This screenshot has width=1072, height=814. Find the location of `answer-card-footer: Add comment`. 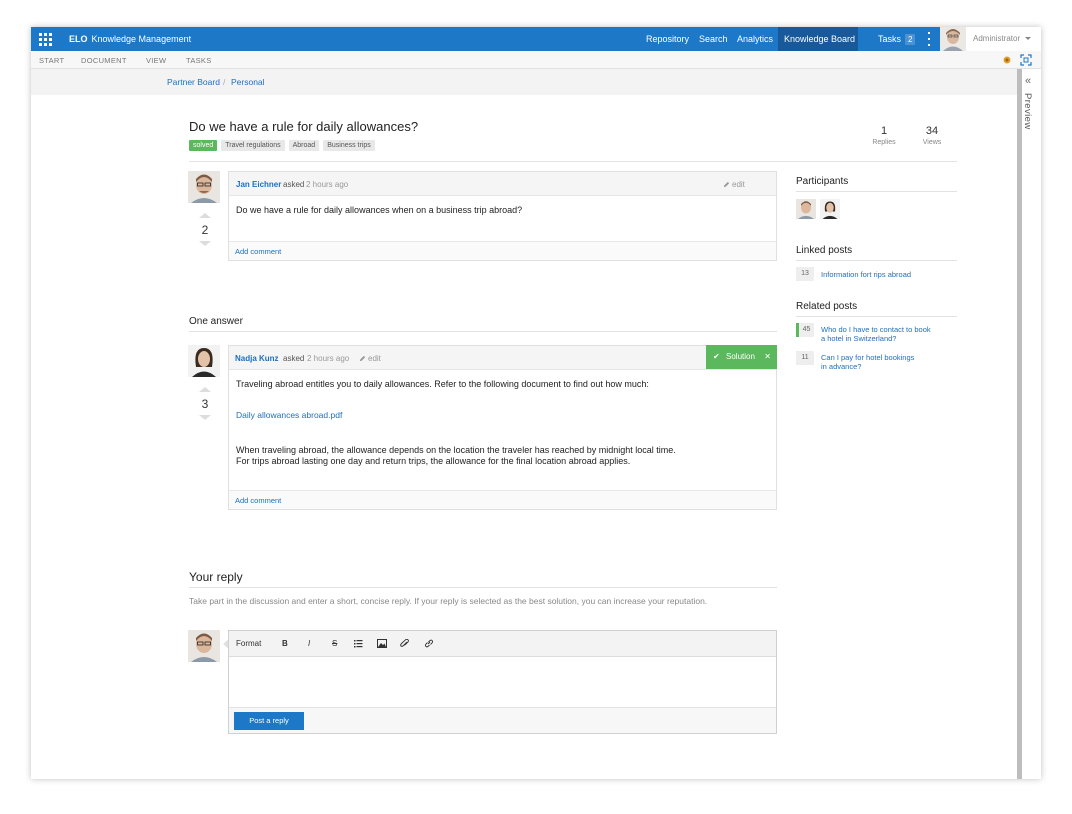

answer-card-footer: Add comment is located at coordinates (502, 499).